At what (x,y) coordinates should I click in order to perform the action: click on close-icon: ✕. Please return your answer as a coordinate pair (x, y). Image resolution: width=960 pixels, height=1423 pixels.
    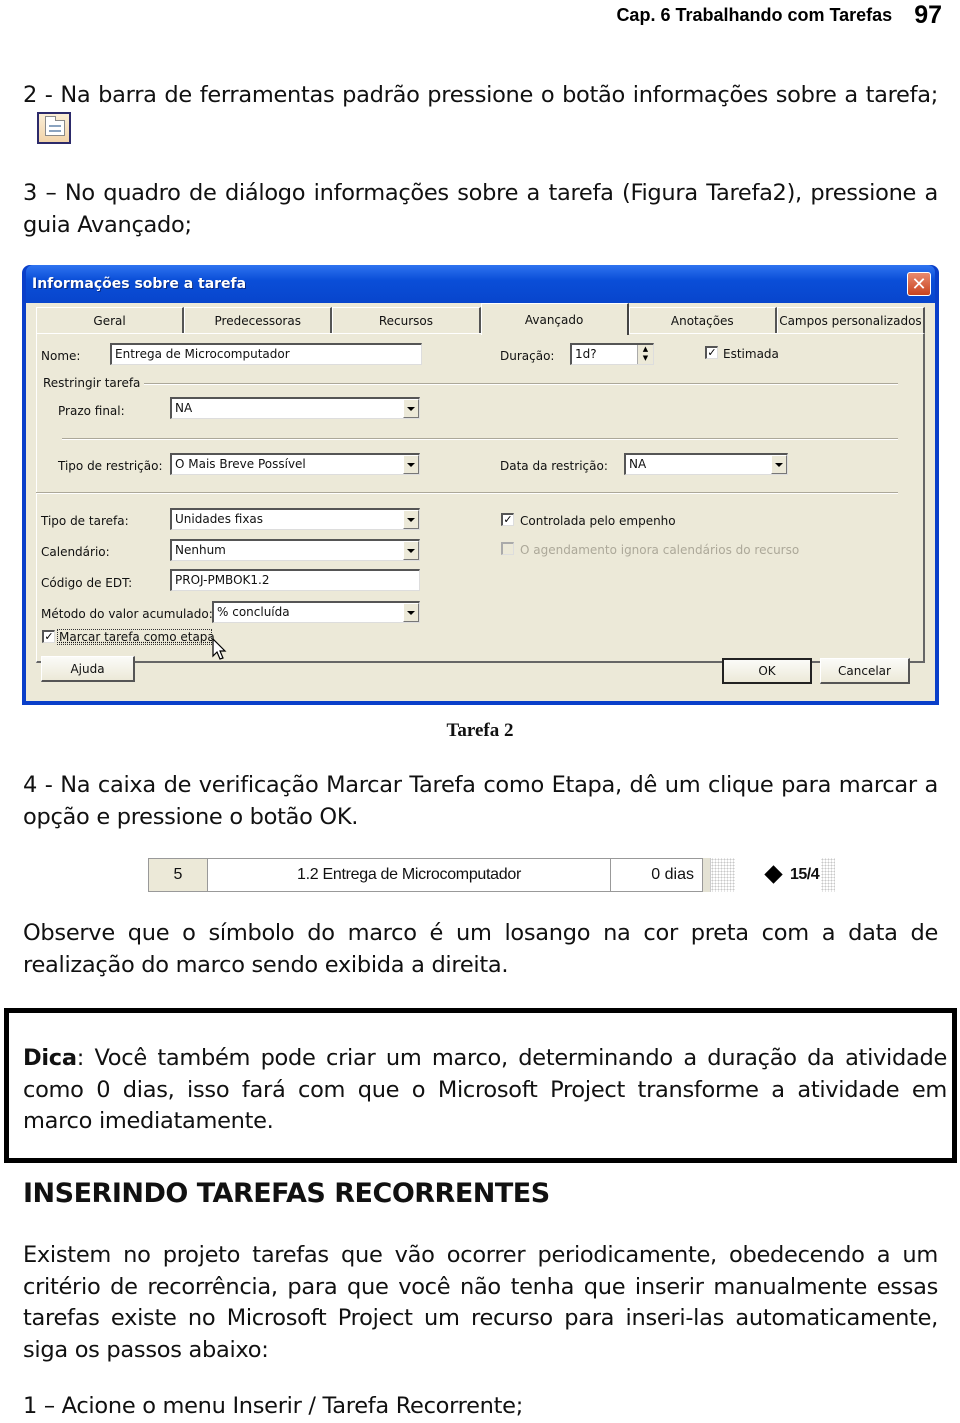
    Looking at the image, I should click on (919, 284).